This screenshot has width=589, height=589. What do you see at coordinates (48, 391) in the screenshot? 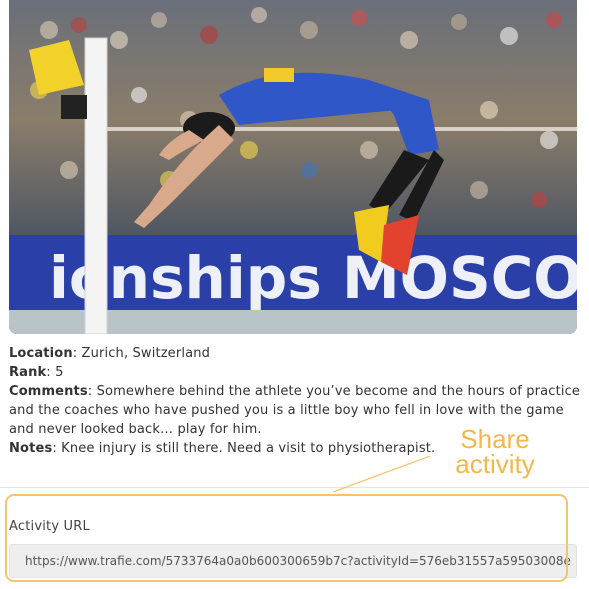
I see `comments-label: Comments` at bounding box center [48, 391].